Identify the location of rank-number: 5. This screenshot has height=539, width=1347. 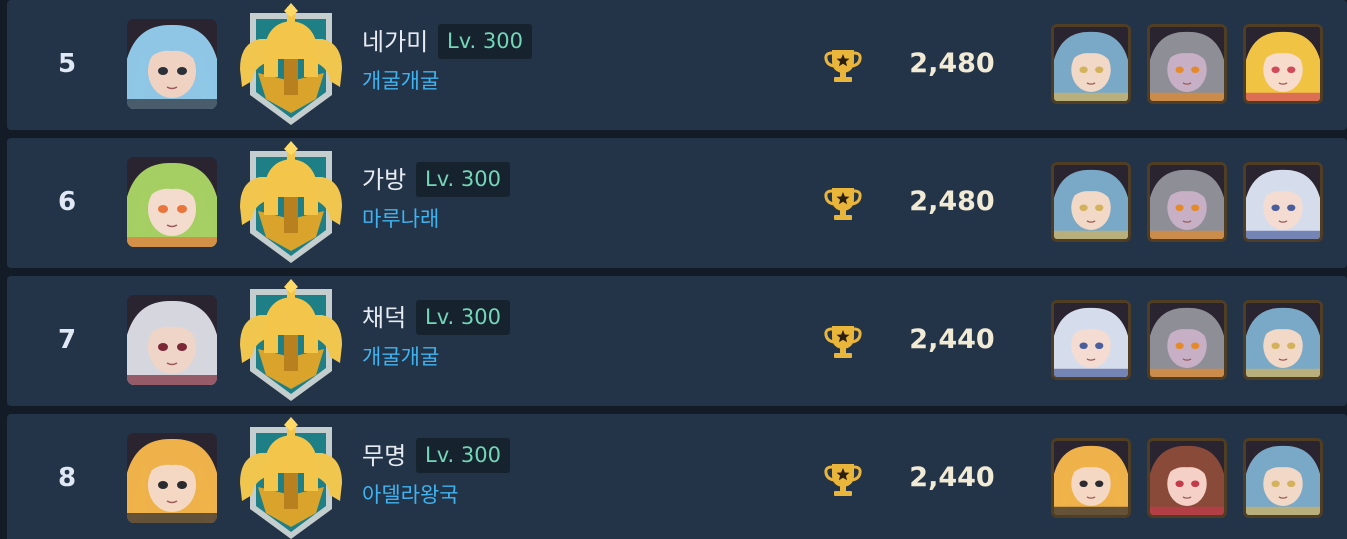
(67, 64).